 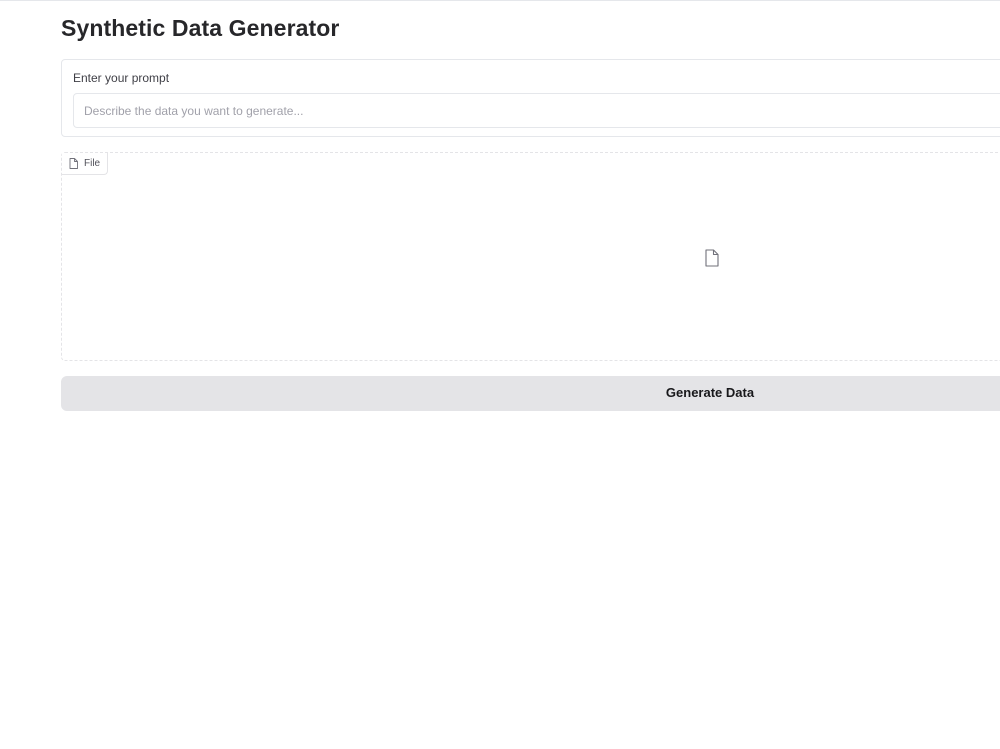 What do you see at coordinates (530, 393) in the screenshot?
I see `generate-data-button: Generate Data` at bounding box center [530, 393].